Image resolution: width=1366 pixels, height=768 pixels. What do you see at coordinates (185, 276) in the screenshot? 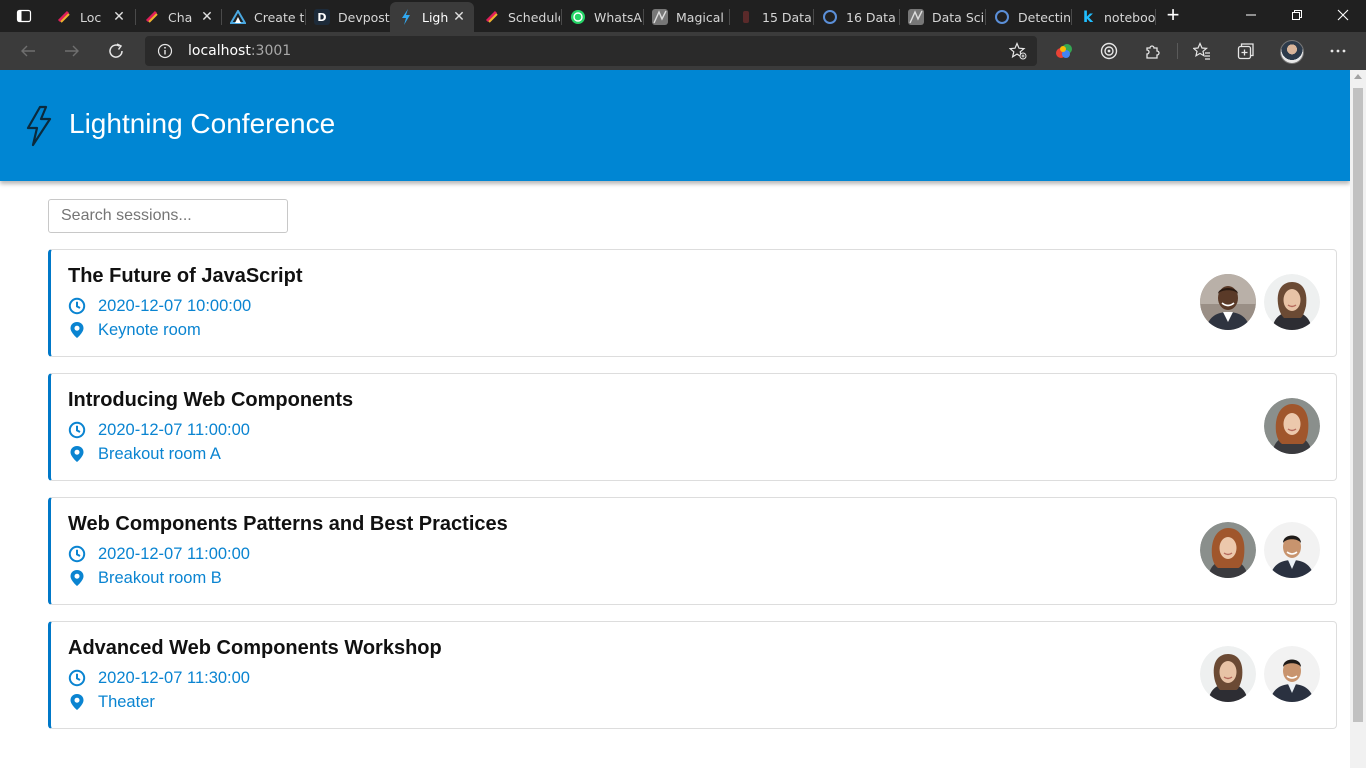
I see `session-title: The Future of JavaScript` at bounding box center [185, 276].